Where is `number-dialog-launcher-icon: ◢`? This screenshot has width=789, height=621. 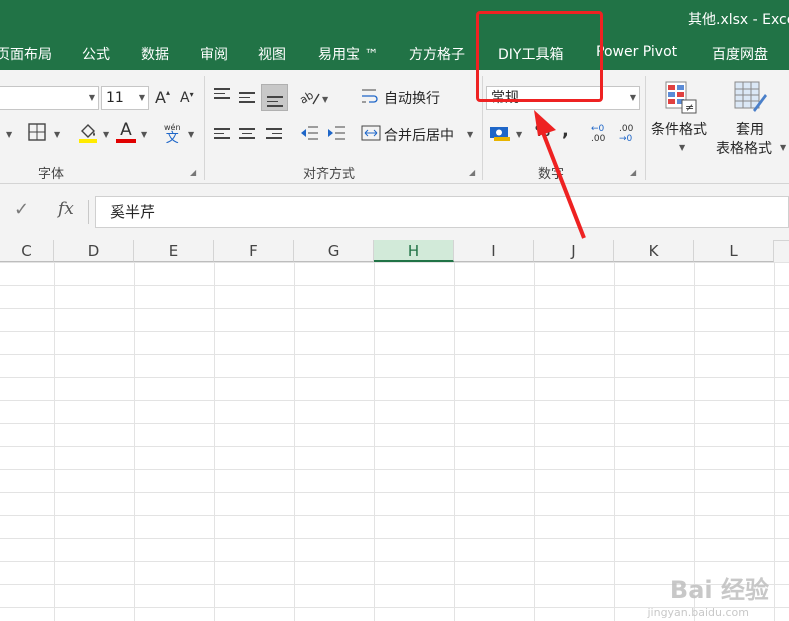
number-dialog-launcher-icon: ◢ is located at coordinates (633, 172).